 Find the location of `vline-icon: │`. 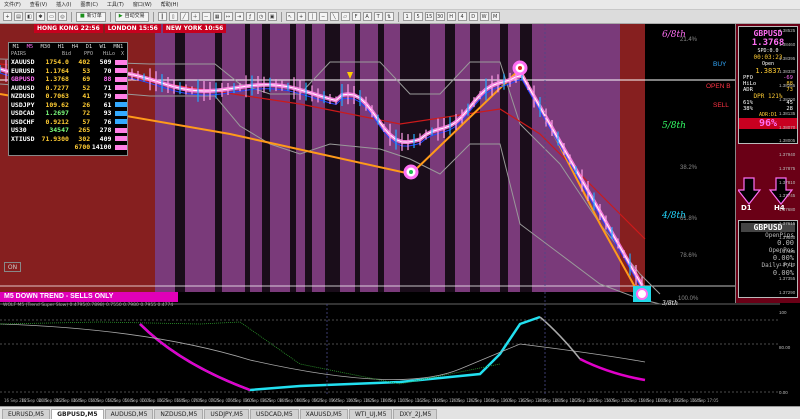

vline-icon: │ is located at coordinates (312, 16).